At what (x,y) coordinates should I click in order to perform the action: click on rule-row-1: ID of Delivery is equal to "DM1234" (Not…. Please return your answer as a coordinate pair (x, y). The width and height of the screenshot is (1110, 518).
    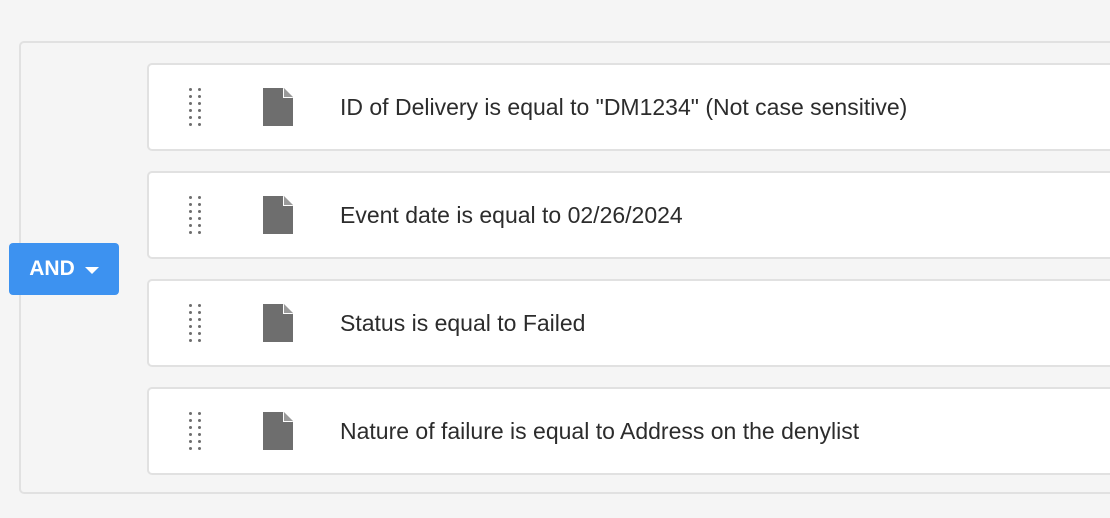
    Looking at the image, I should click on (628, 107).